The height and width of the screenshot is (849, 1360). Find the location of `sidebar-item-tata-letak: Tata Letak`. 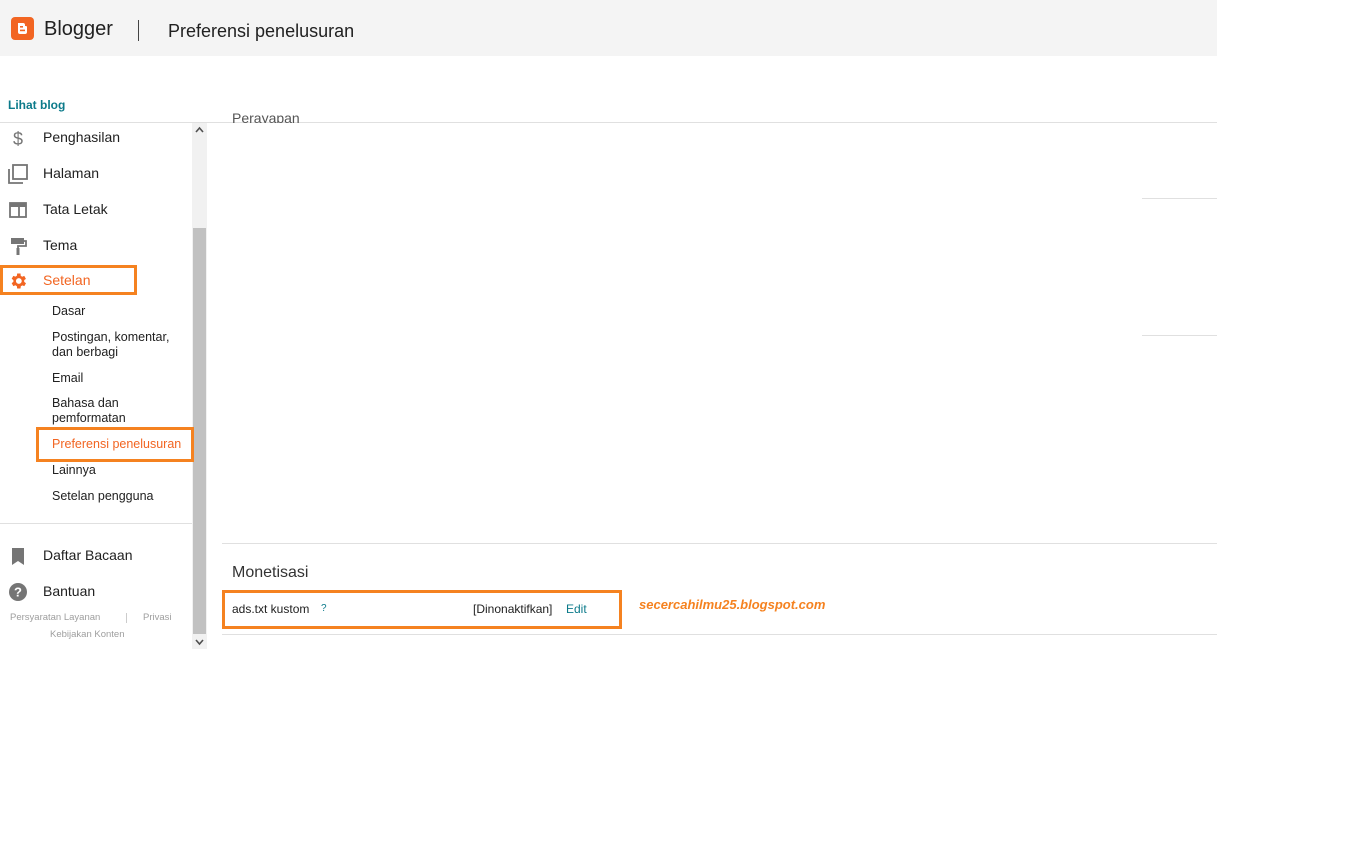

sidebar-item-tata-letak: Tata Letak is located at coordinates (96, 210).